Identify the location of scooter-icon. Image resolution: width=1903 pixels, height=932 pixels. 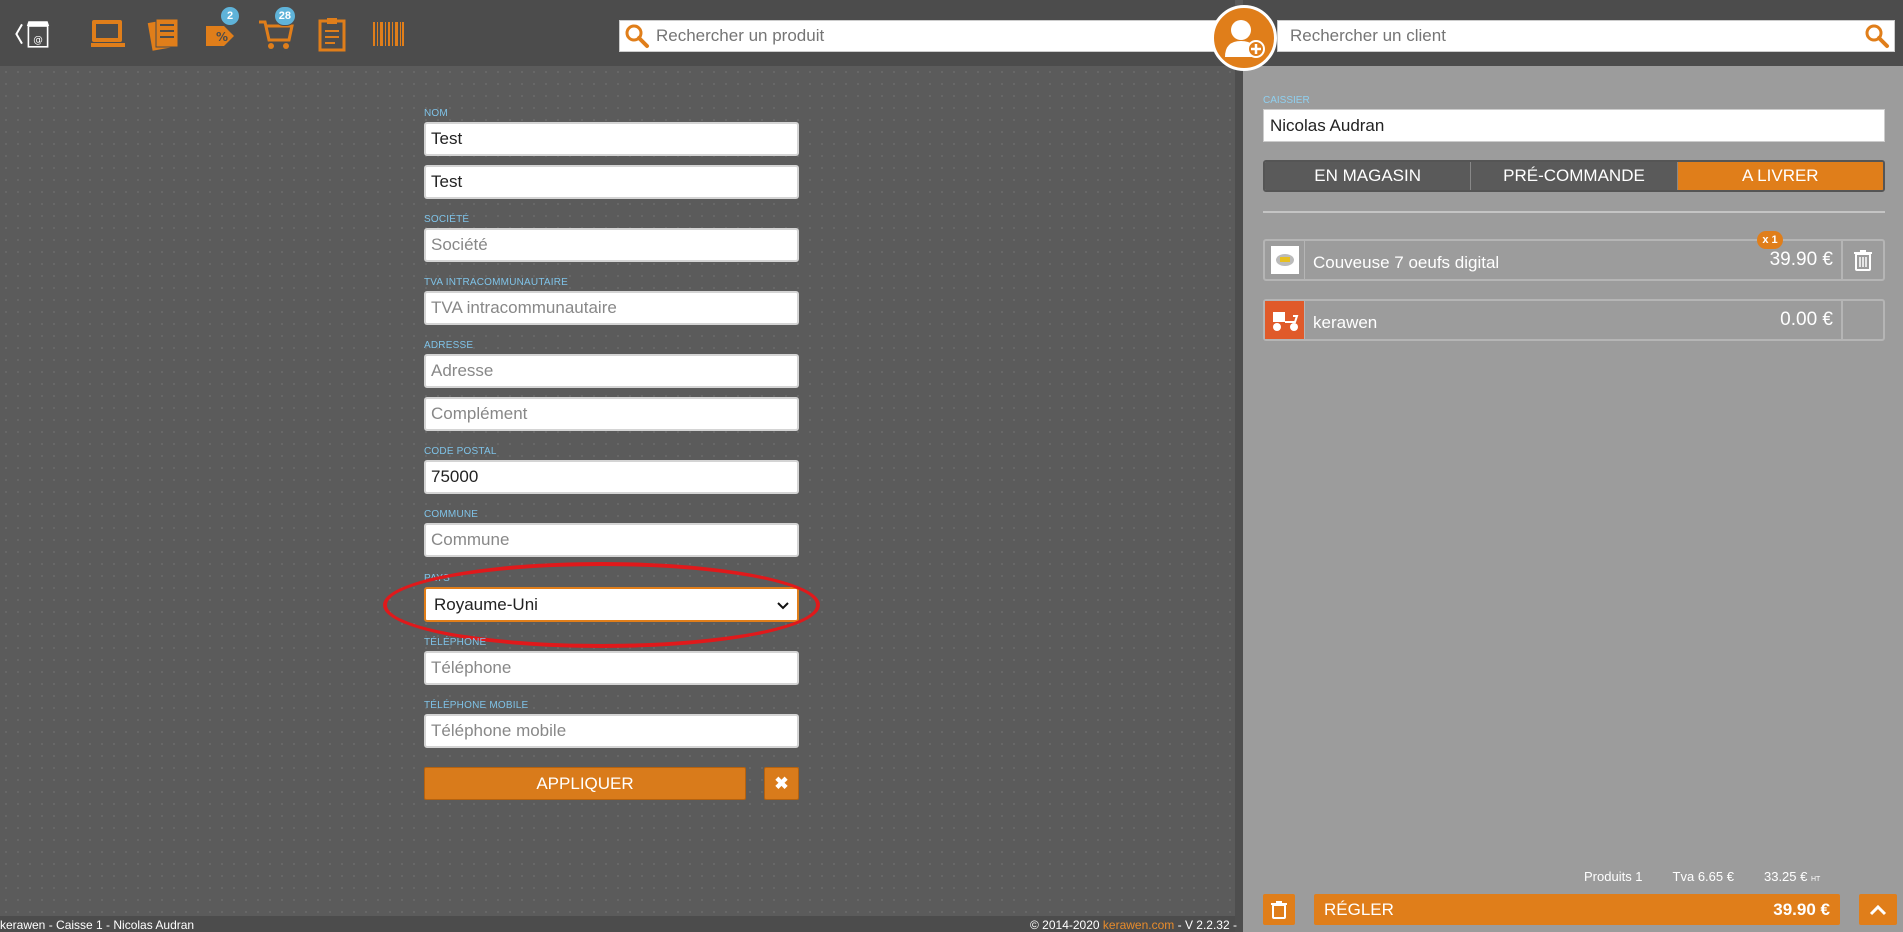
(1285, 320).